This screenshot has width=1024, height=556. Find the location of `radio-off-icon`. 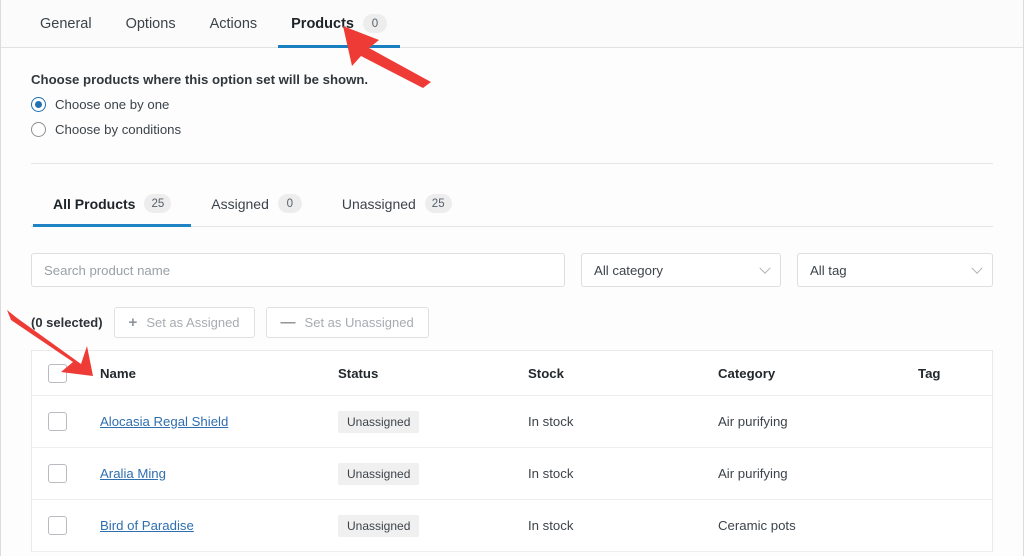

radio-off-icon is located at coordinates (38, 129).